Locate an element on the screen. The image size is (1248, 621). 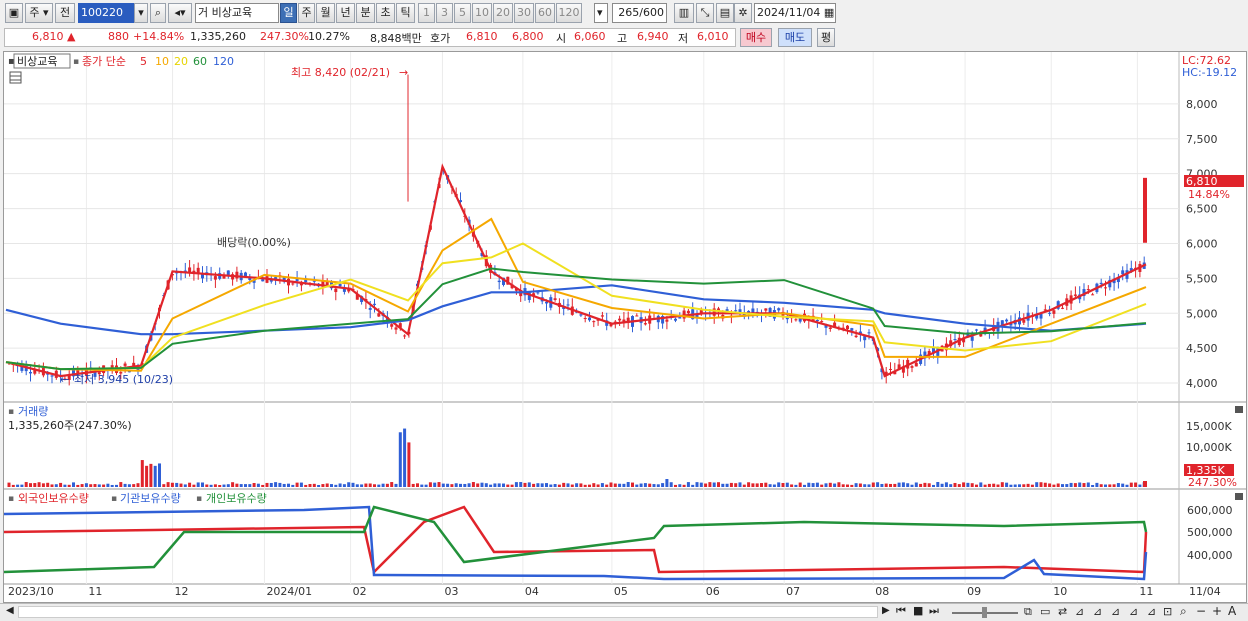
buy-button: 매수 is located at coordinates (756, 37).